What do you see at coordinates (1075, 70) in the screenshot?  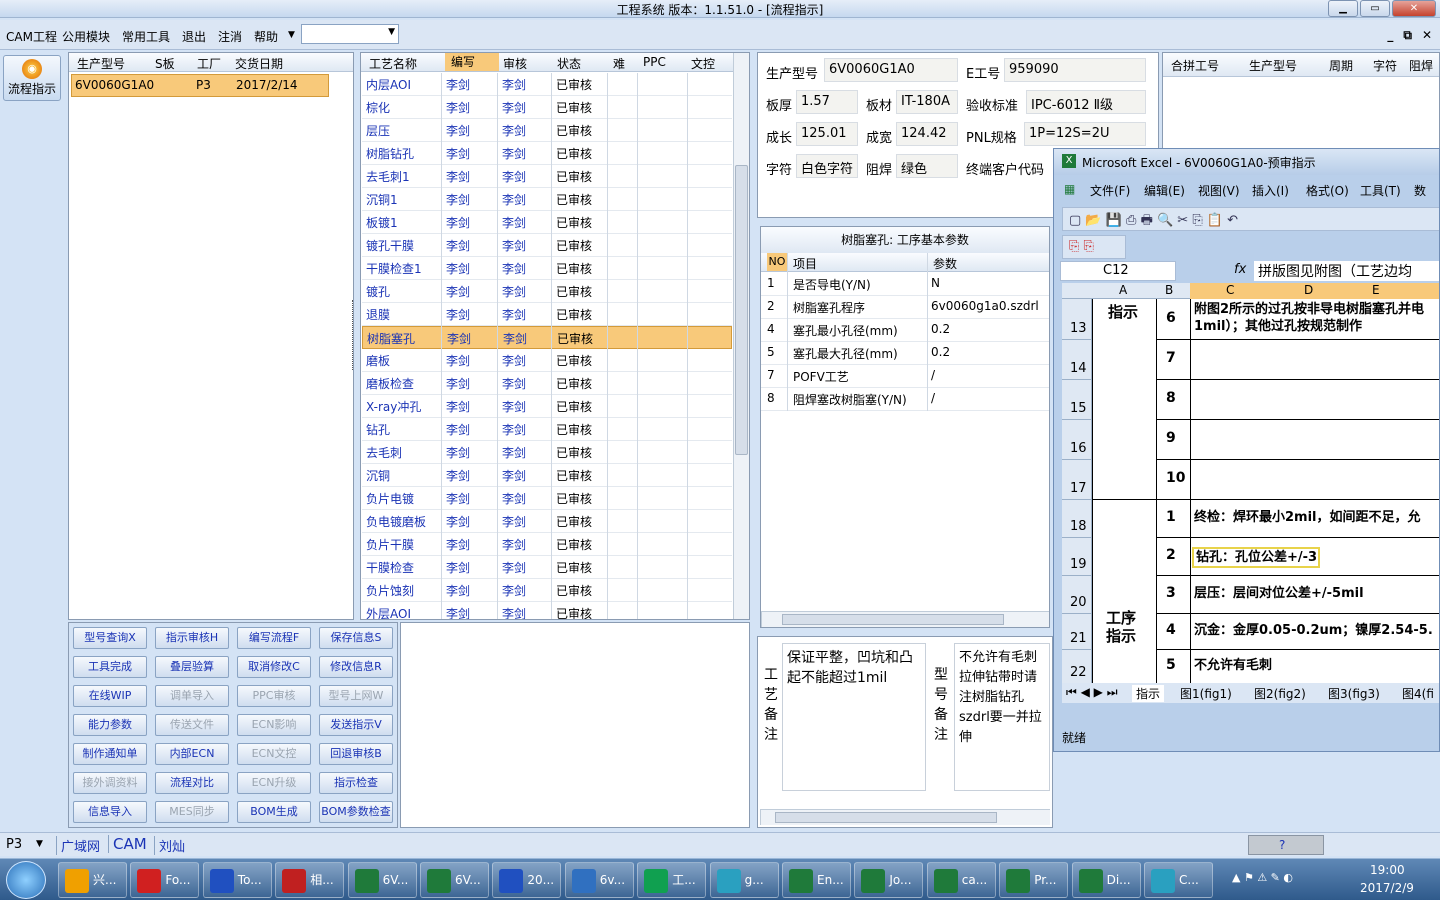 I see `value-eno: 959090` at bounding box center [1075, 70].